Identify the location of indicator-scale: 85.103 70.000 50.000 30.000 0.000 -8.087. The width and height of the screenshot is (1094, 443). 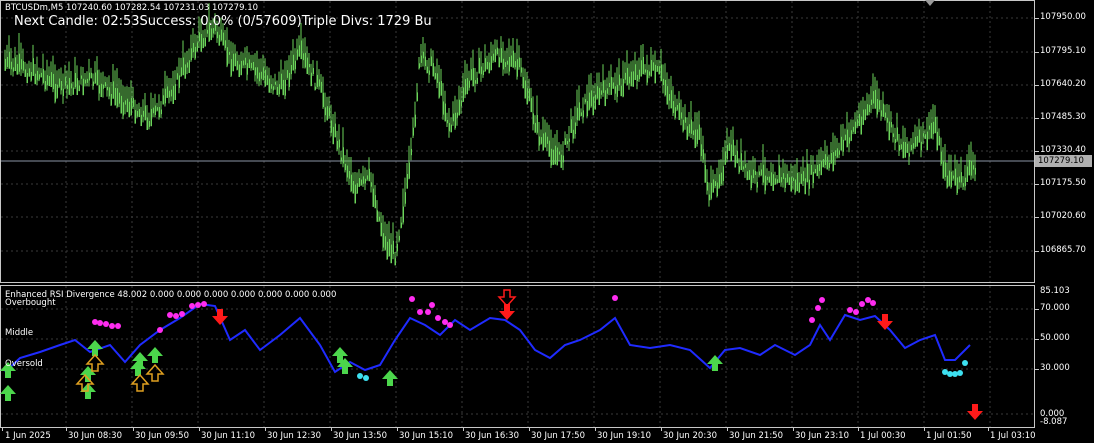
(1064, 356).